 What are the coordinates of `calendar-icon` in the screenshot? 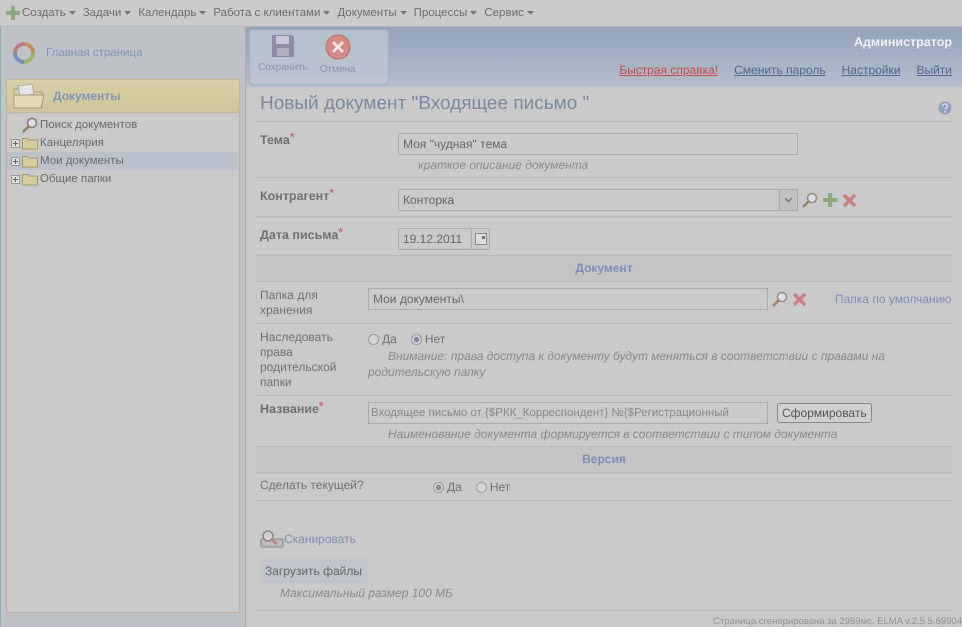 It's located at (480, 239).